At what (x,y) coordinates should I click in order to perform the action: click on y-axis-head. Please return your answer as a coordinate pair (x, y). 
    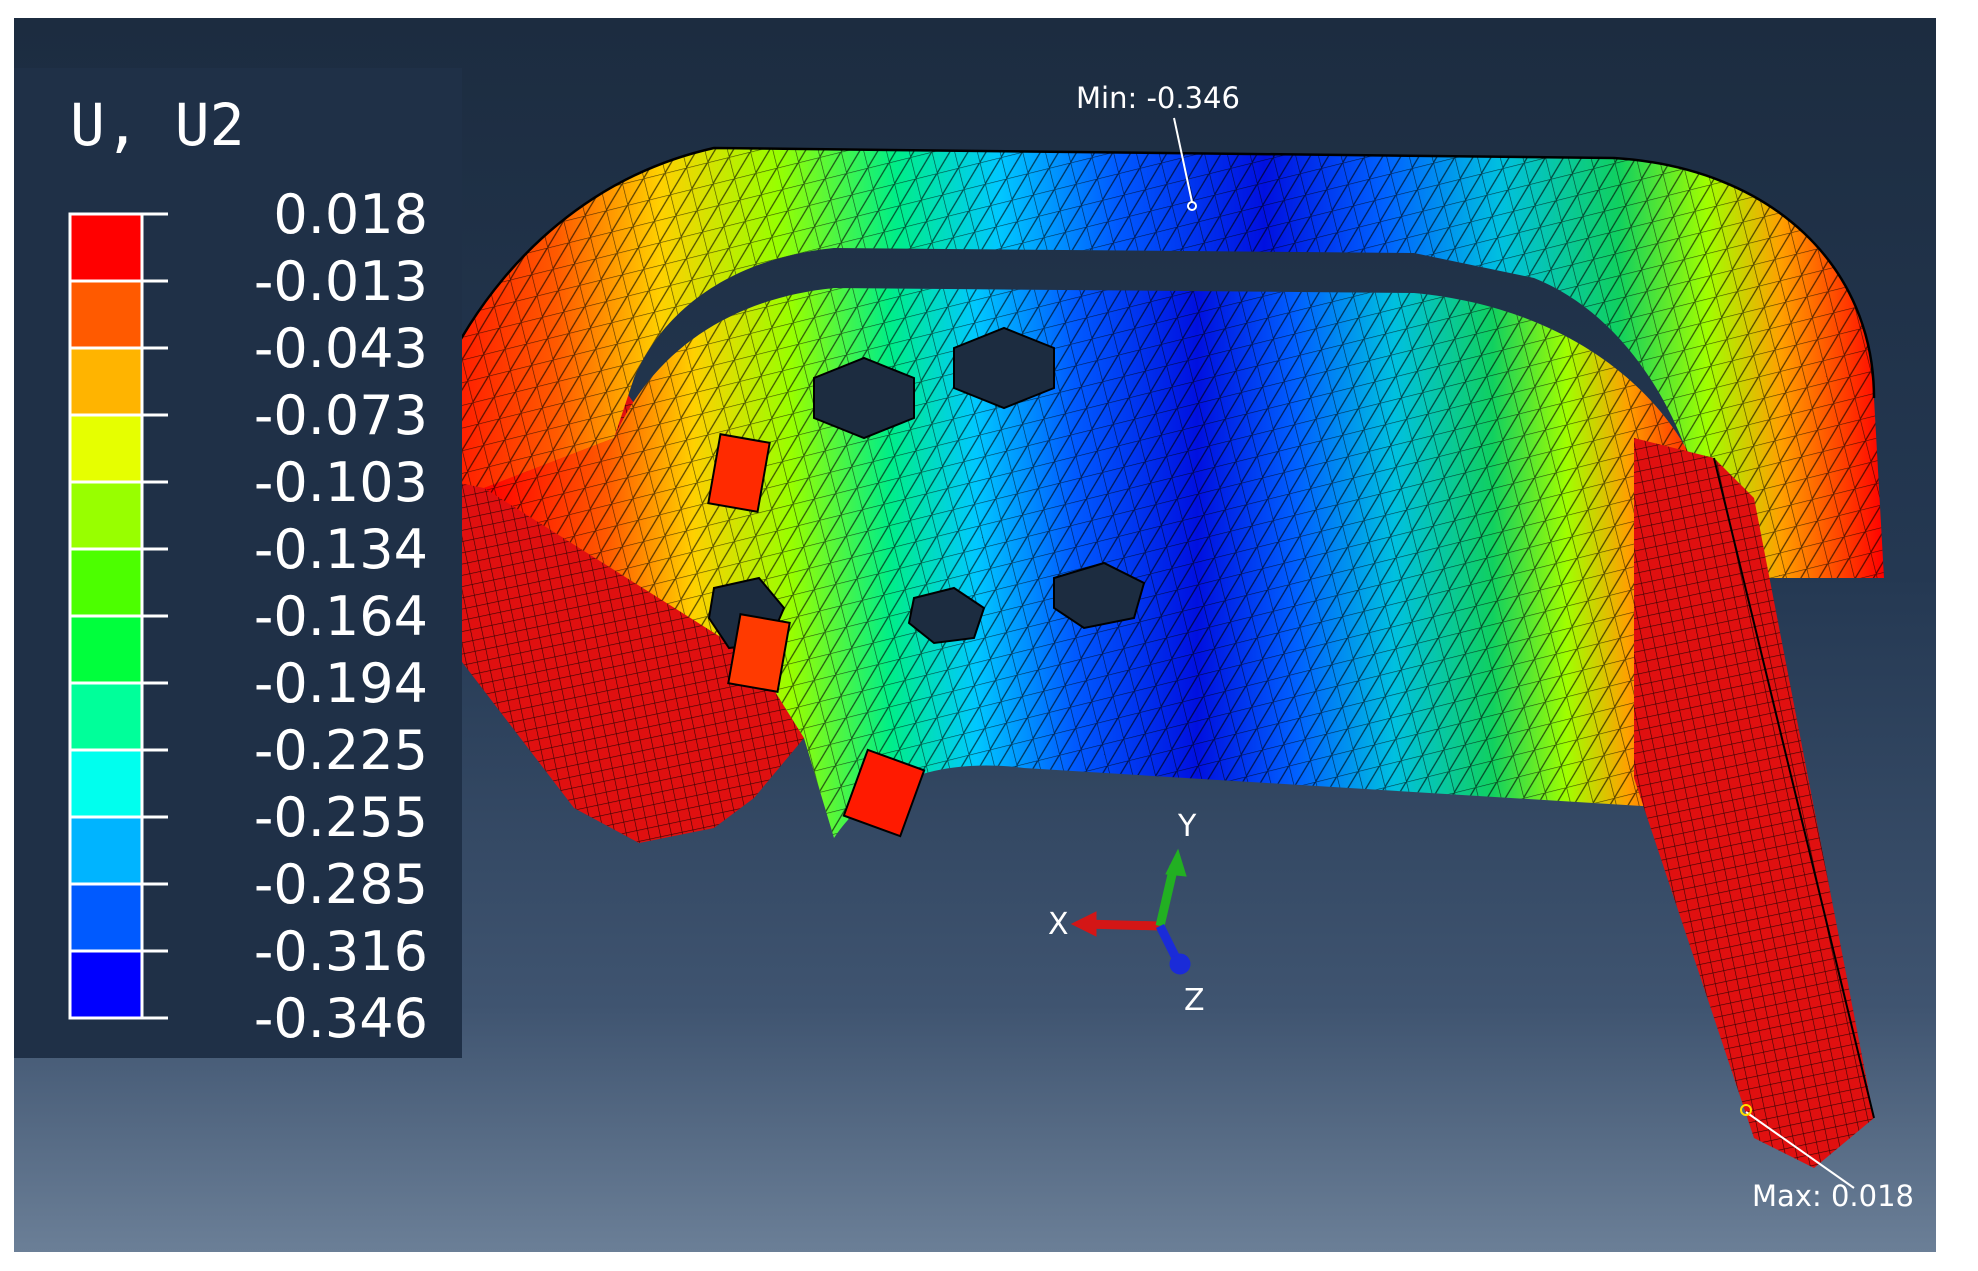
    Looking at the image, I should click on (1176, 862).